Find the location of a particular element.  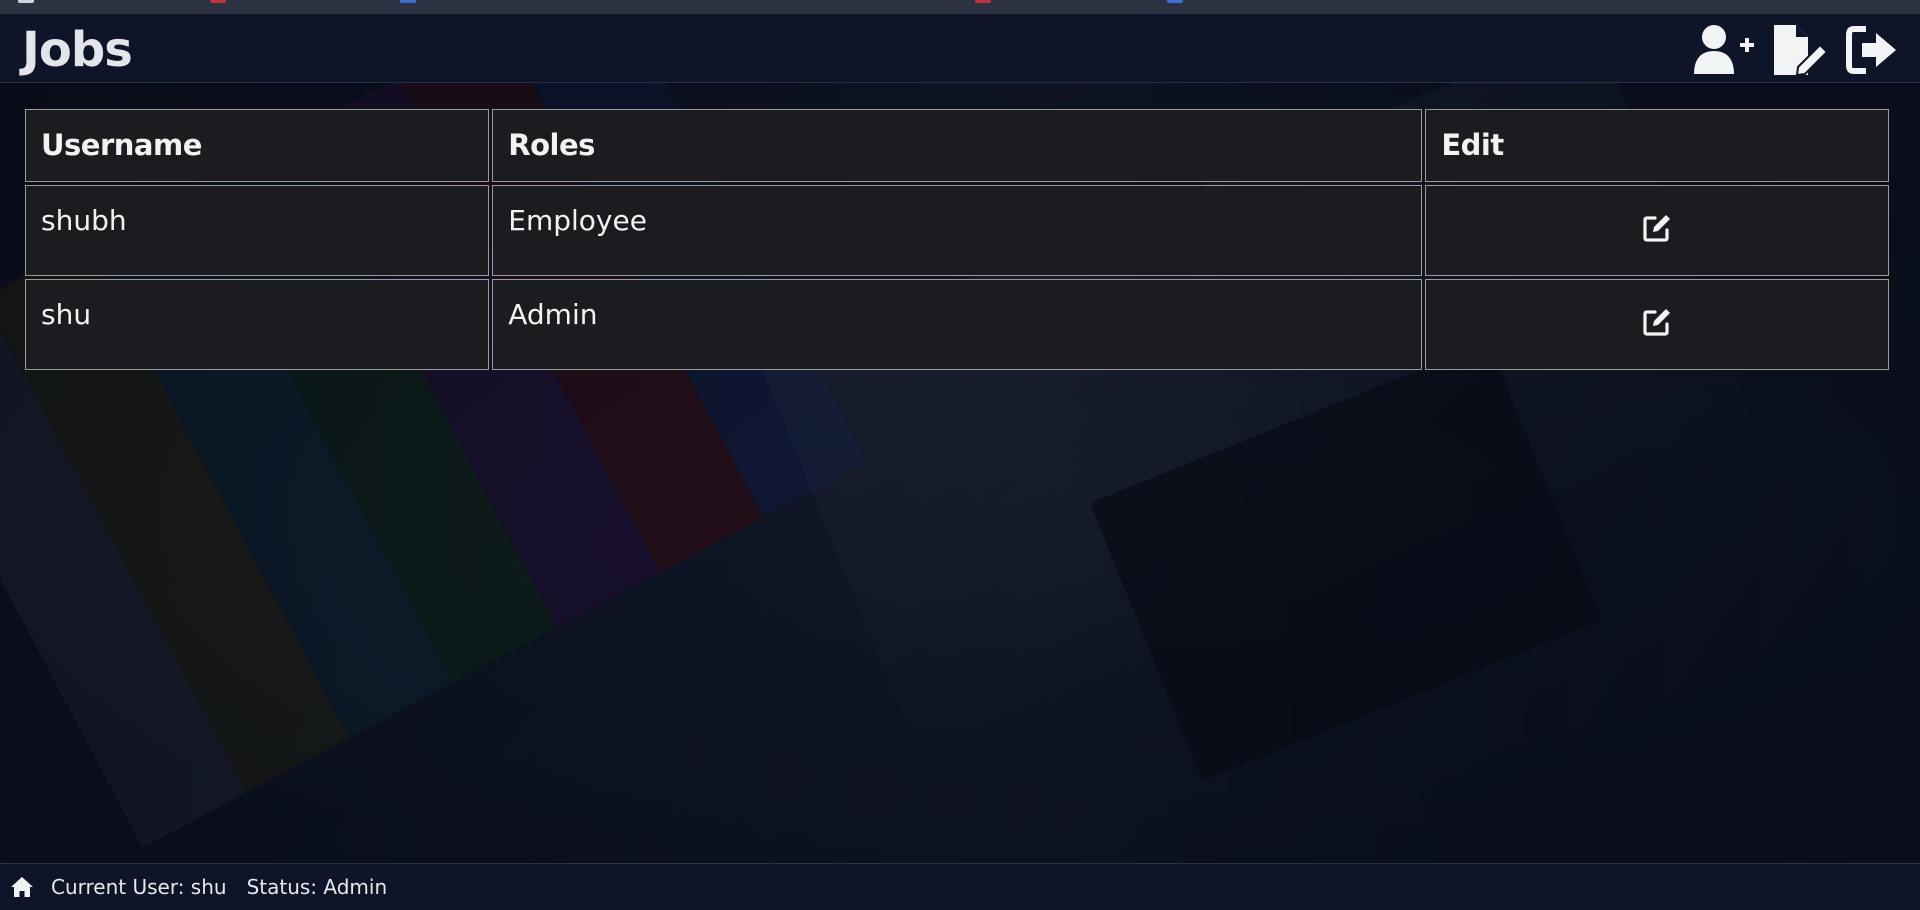

add-user-button is located at coordinates (1724, 50).